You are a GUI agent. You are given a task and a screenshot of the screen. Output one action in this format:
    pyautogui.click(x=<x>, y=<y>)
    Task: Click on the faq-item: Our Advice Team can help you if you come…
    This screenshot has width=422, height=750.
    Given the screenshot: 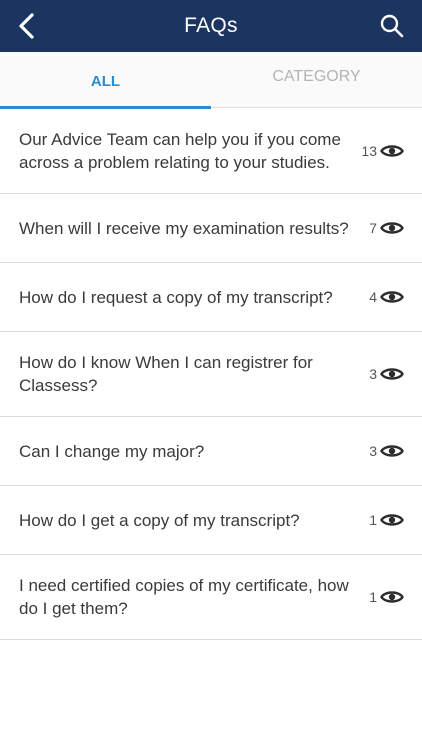 What is the action you would take?
    pyautogui.click(x=211, y=151)
    